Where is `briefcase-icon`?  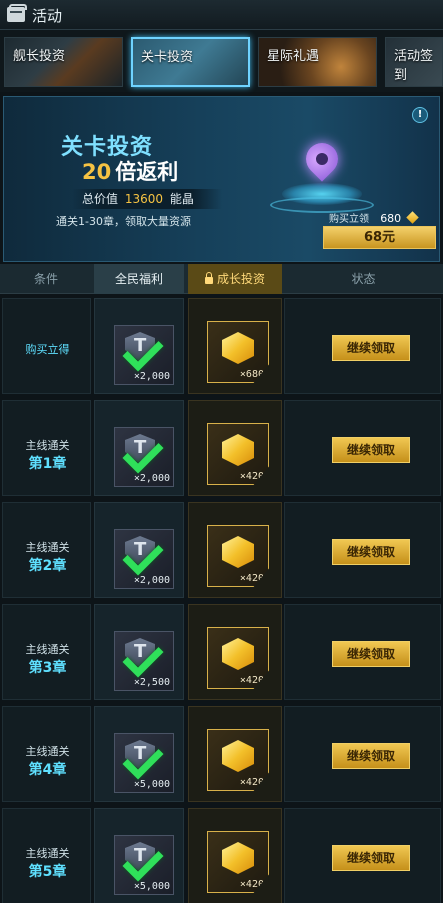 briefcase-icon is located at coordinates (17, 13).